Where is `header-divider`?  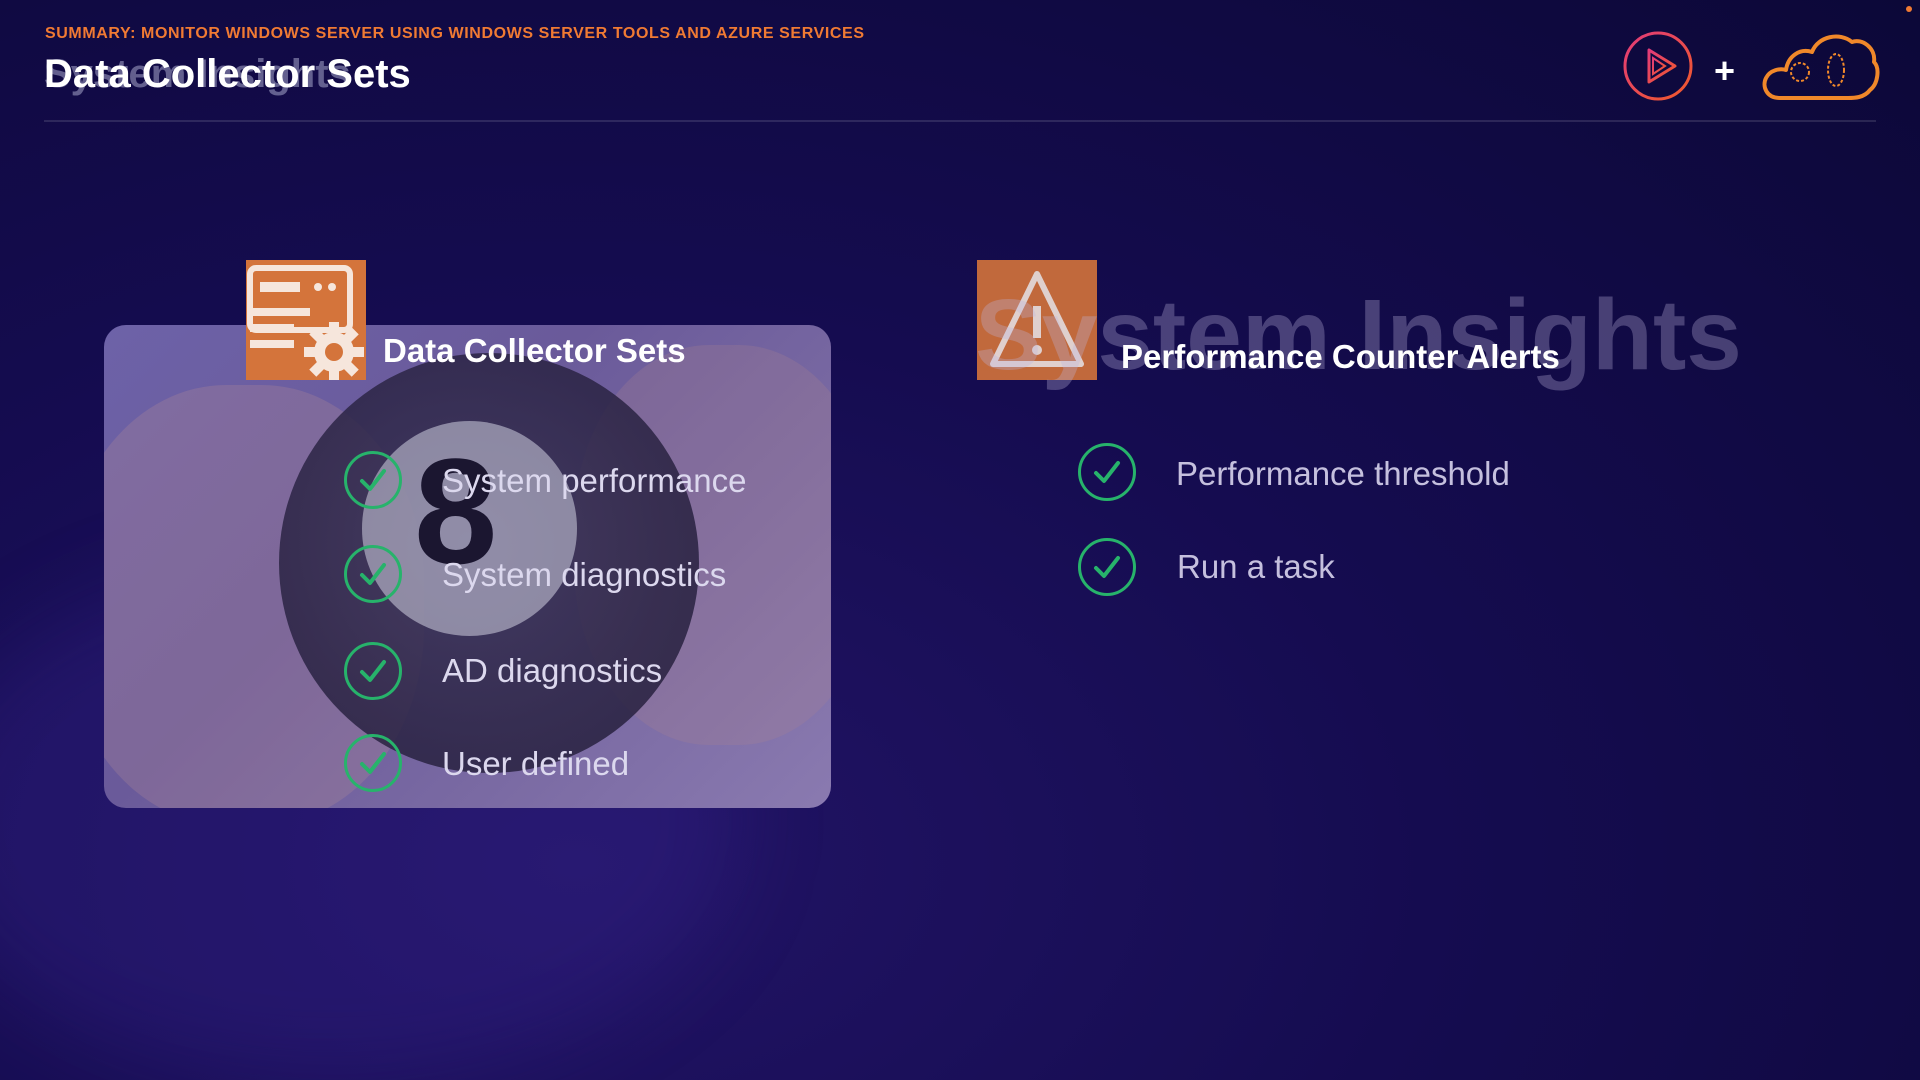 header-divider is located at coordinates (960, 121).